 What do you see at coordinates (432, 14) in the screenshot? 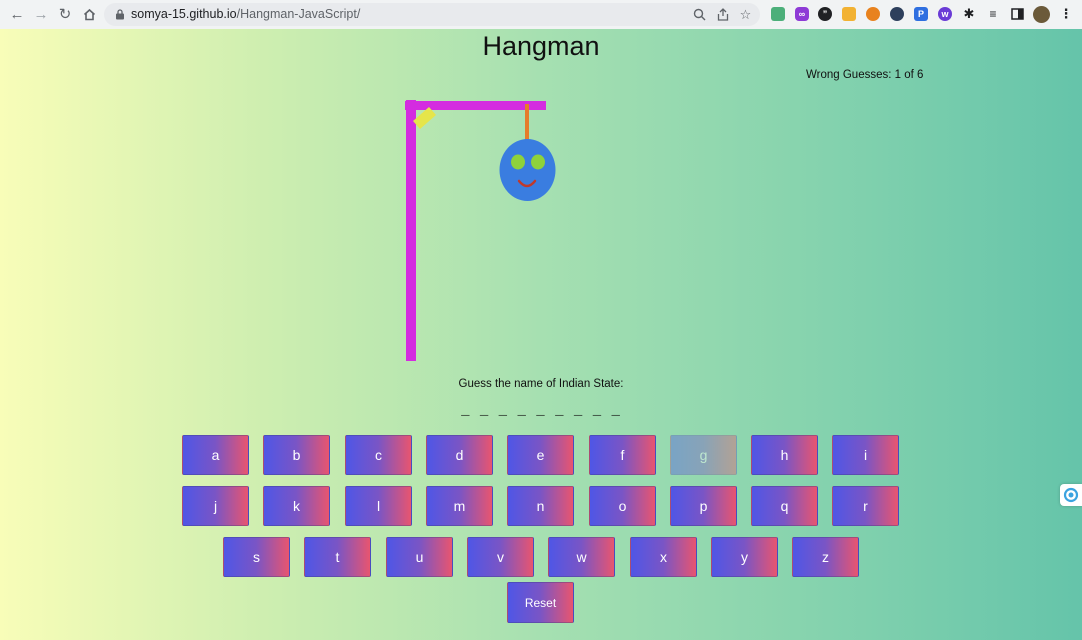
I see `address-bar: somya-15.github.io/Hangman-JavaScript/ ☆` at bounding box center [432, 14].